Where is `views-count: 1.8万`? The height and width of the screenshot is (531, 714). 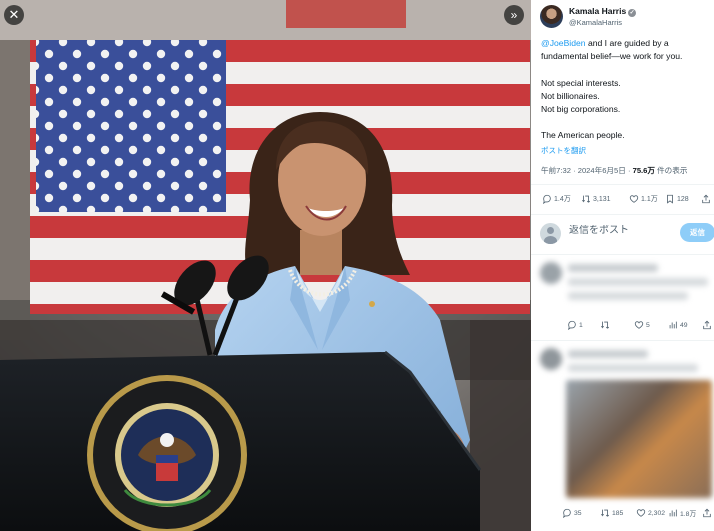 views-count: 1.8万 is located at coordinates (688, 514).